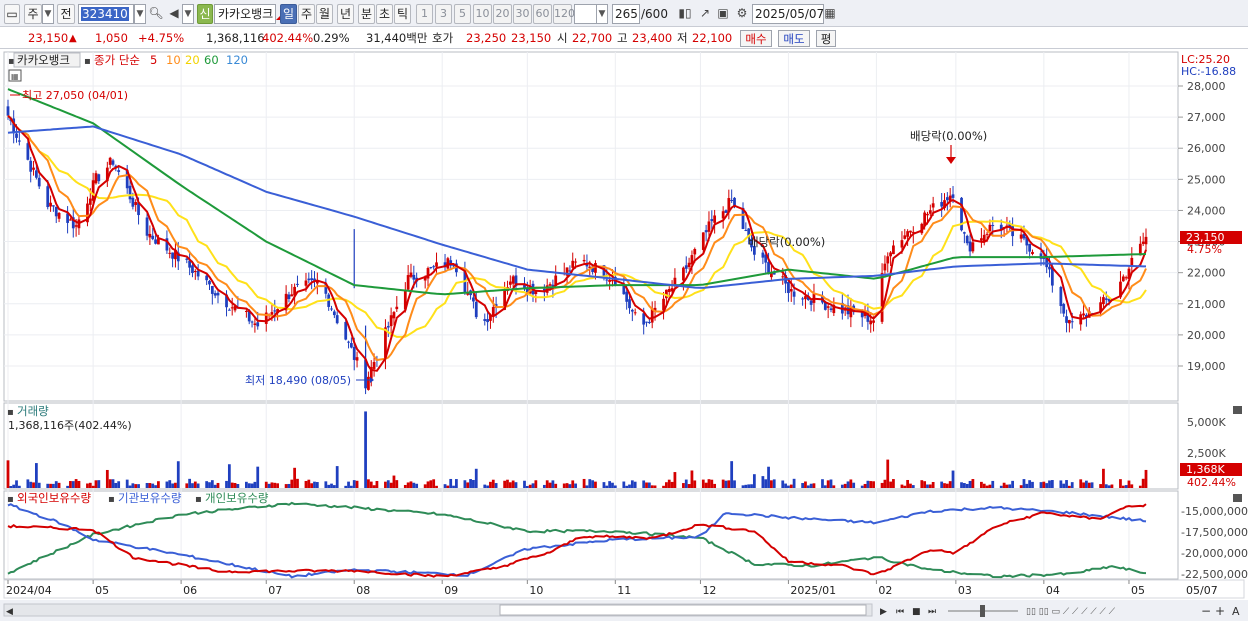 The width and height of the screenshot is (1248, 621). What do you see at coordinates (482, 14) in the screenshot?
I see `interval-button: 10` at bounding box center [482, 14].